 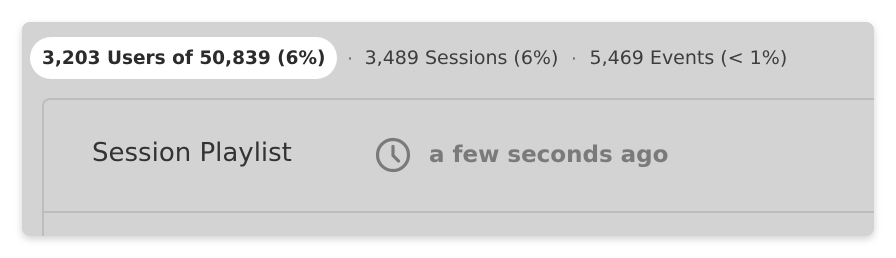 What do you see at coordinates (549, 155) in the screenshot?
I see `last-updated-timestamp: a few seconds ago` at bounding box center [549, 155].